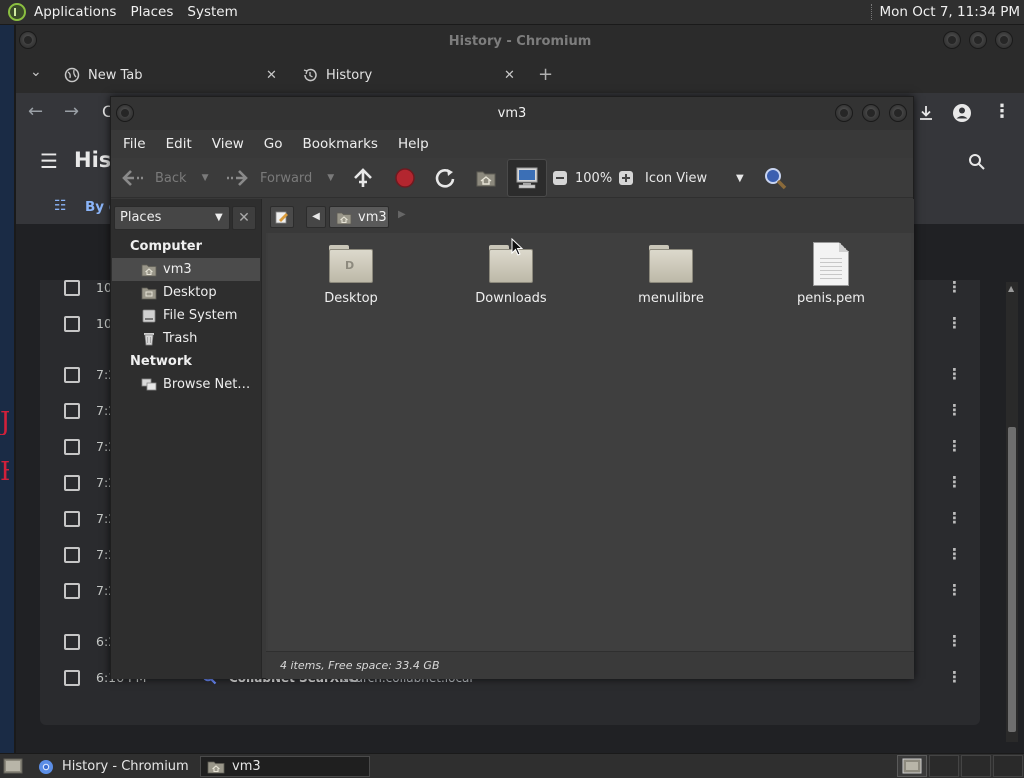  I want to click on forward-arrow-icon: →, so click(71, 111).